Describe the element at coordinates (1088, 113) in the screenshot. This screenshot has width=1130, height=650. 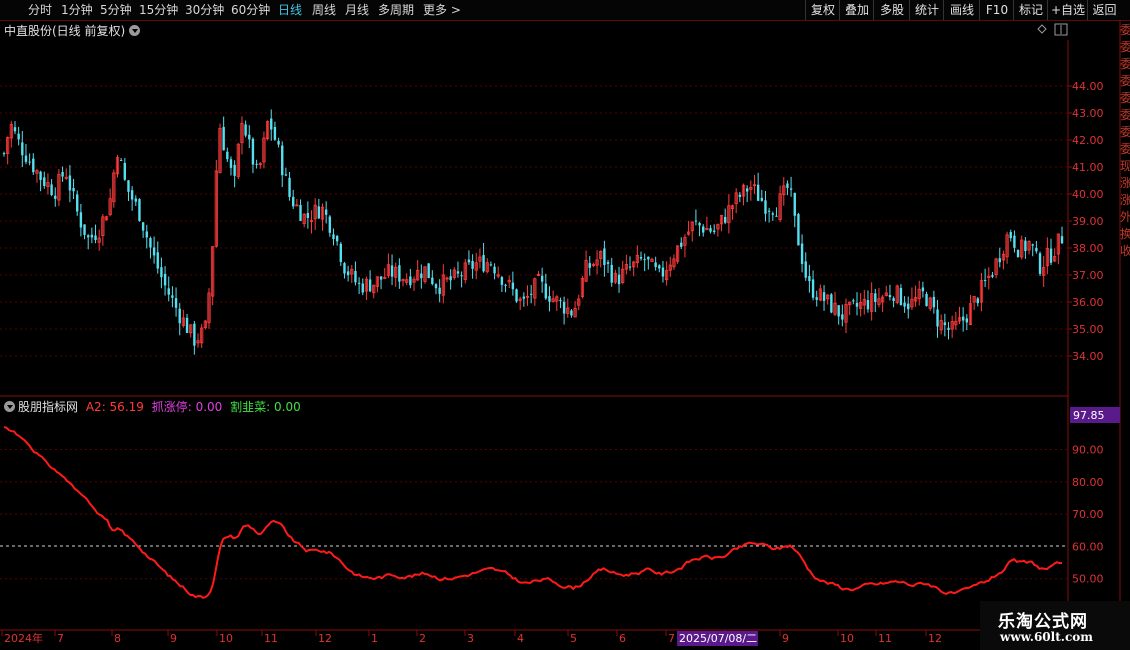
I see `price-tick-label: 43.00` at that location.